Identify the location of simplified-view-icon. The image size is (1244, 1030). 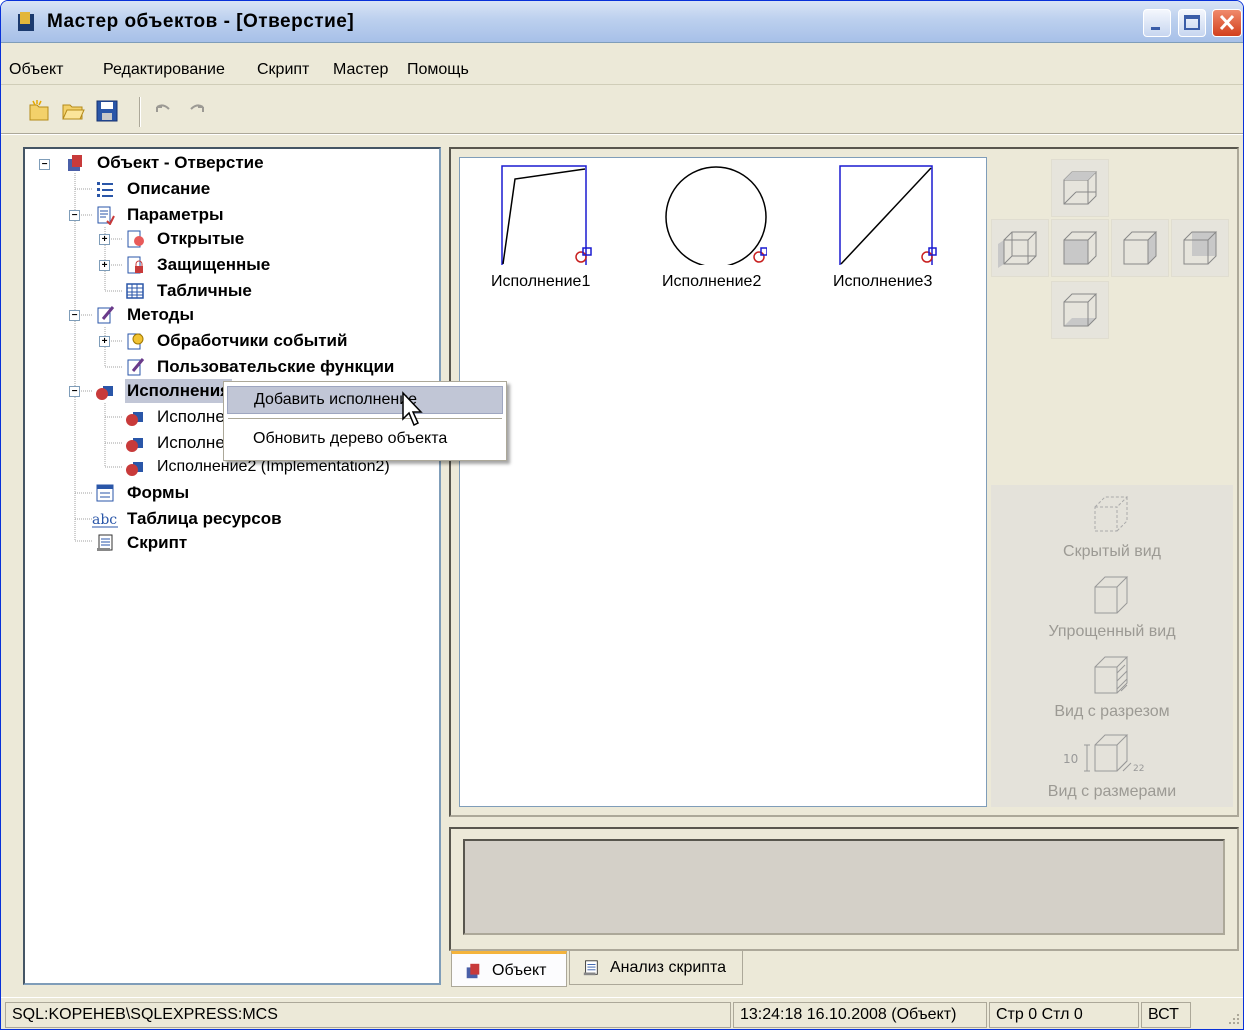
(1112, 596).